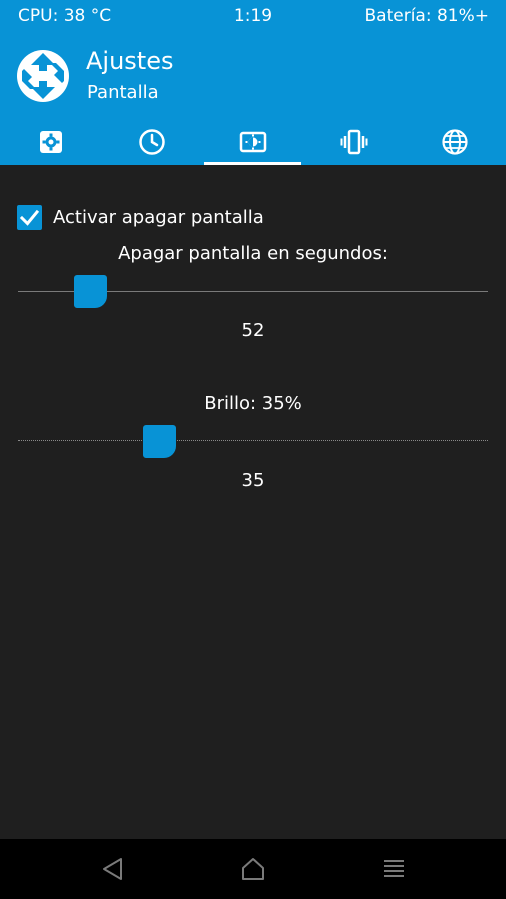 The width and height of the screenshot is (506, 899). I want to click on timeout-slider-label: Apagar pantalla en segundos:, so click(253, 253).